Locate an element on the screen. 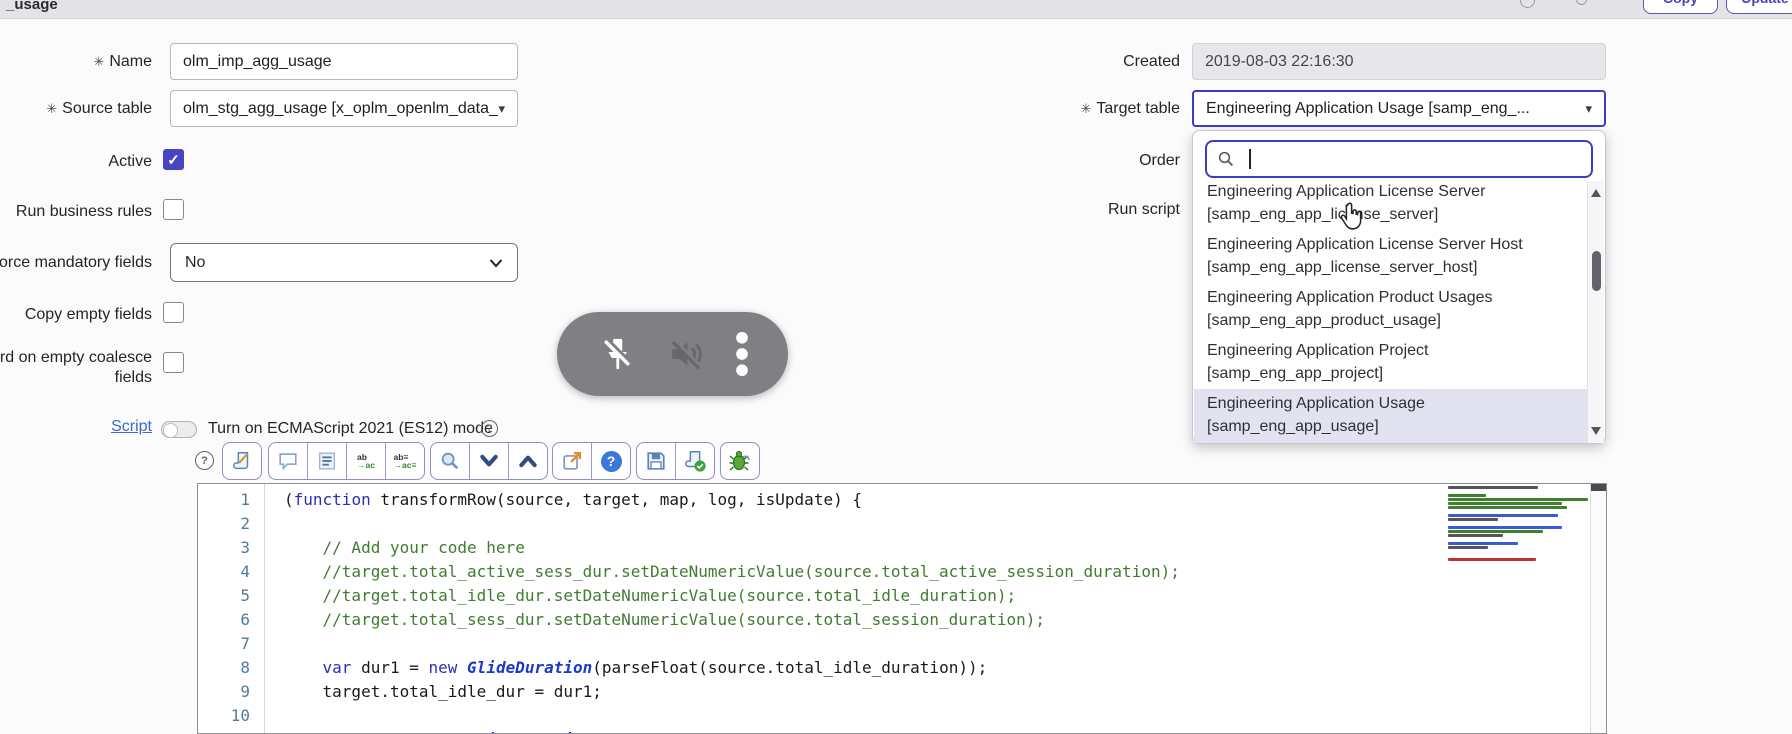 The image size is (1792, 734). ecmascript-toggle is located at coordinates (179, 429).